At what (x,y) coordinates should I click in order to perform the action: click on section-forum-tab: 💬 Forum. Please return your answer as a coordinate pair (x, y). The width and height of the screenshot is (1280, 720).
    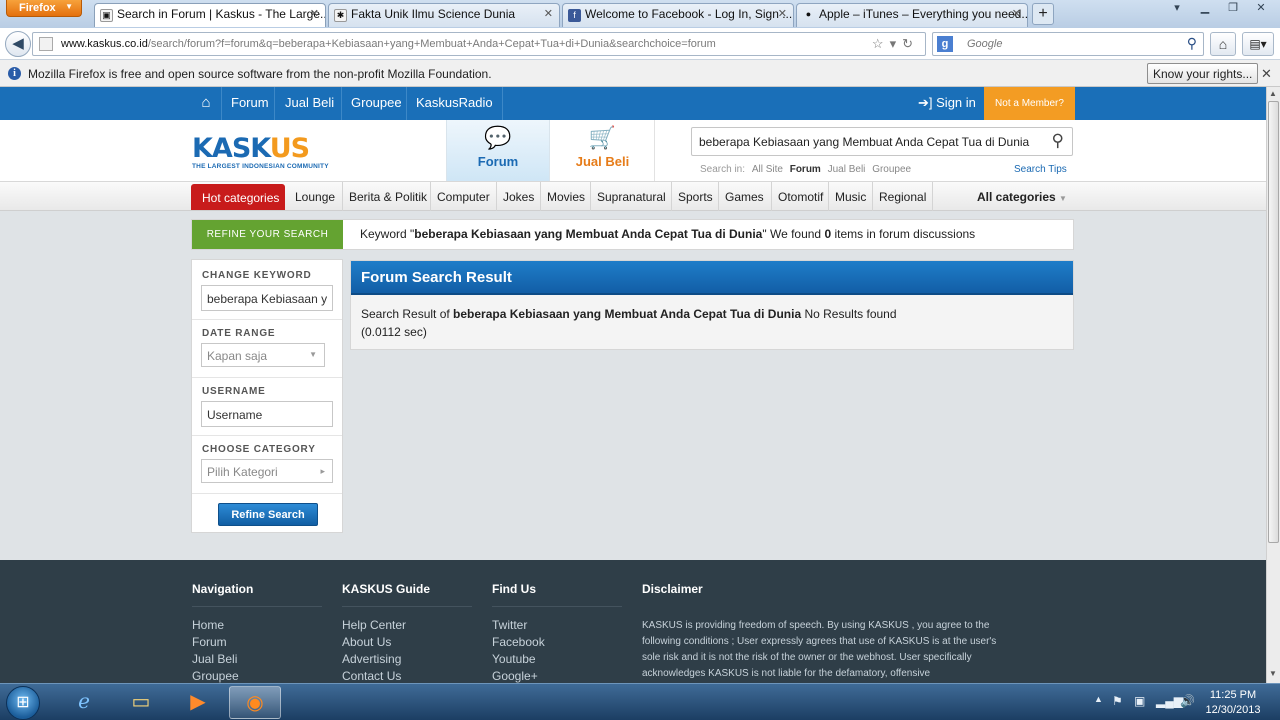
    Looking at the image, I should click on (498, 150).